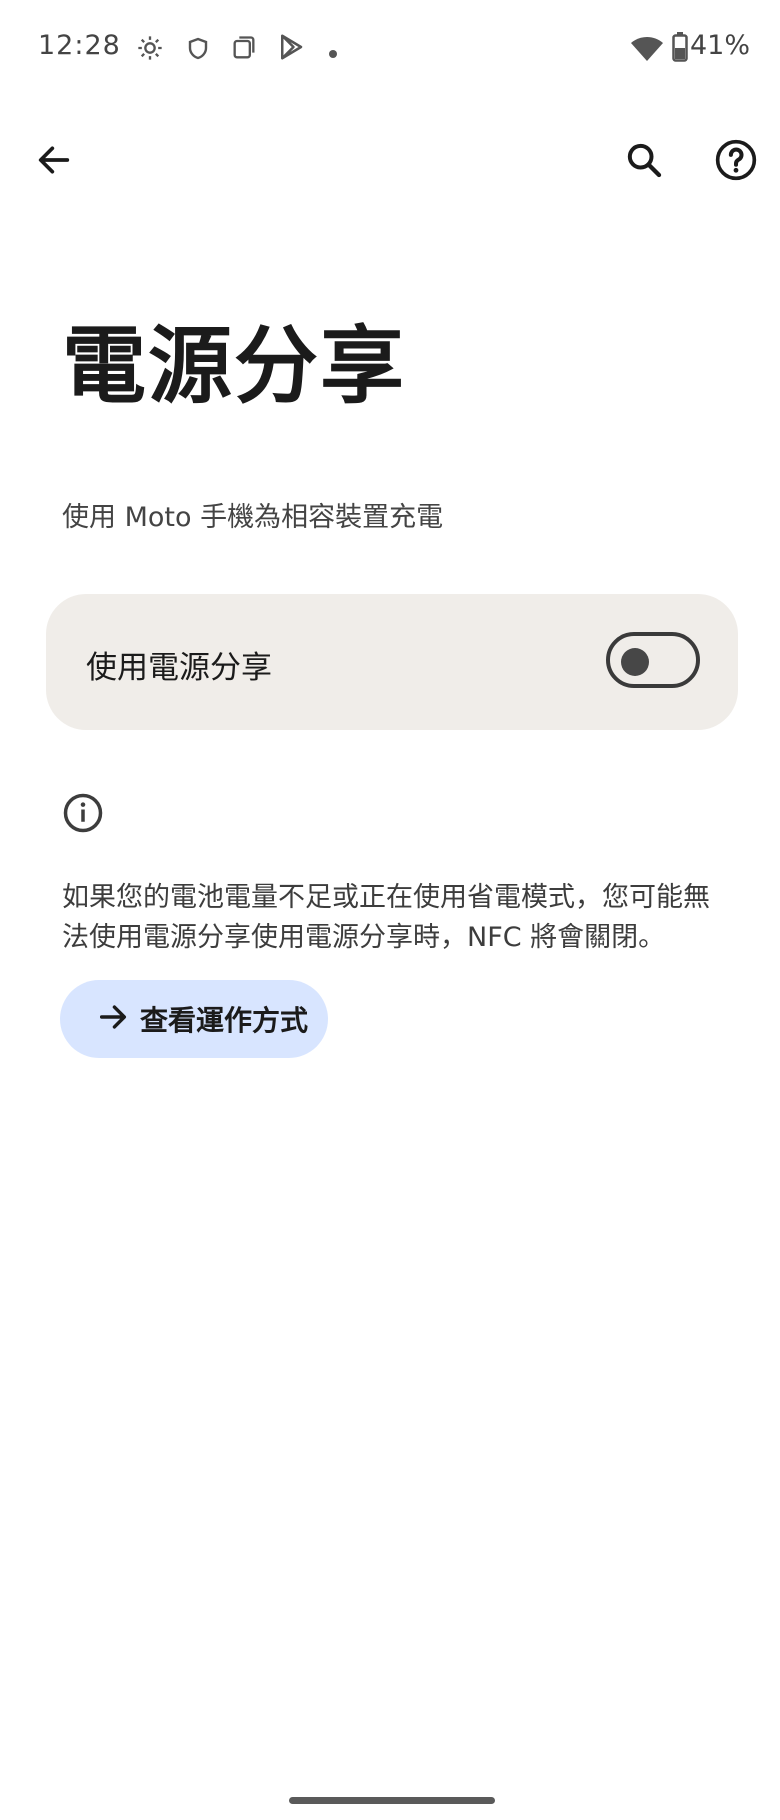 The image size is (780, 1820). I want to click on toggle-label: 使用電源分享, so click(179, 668).